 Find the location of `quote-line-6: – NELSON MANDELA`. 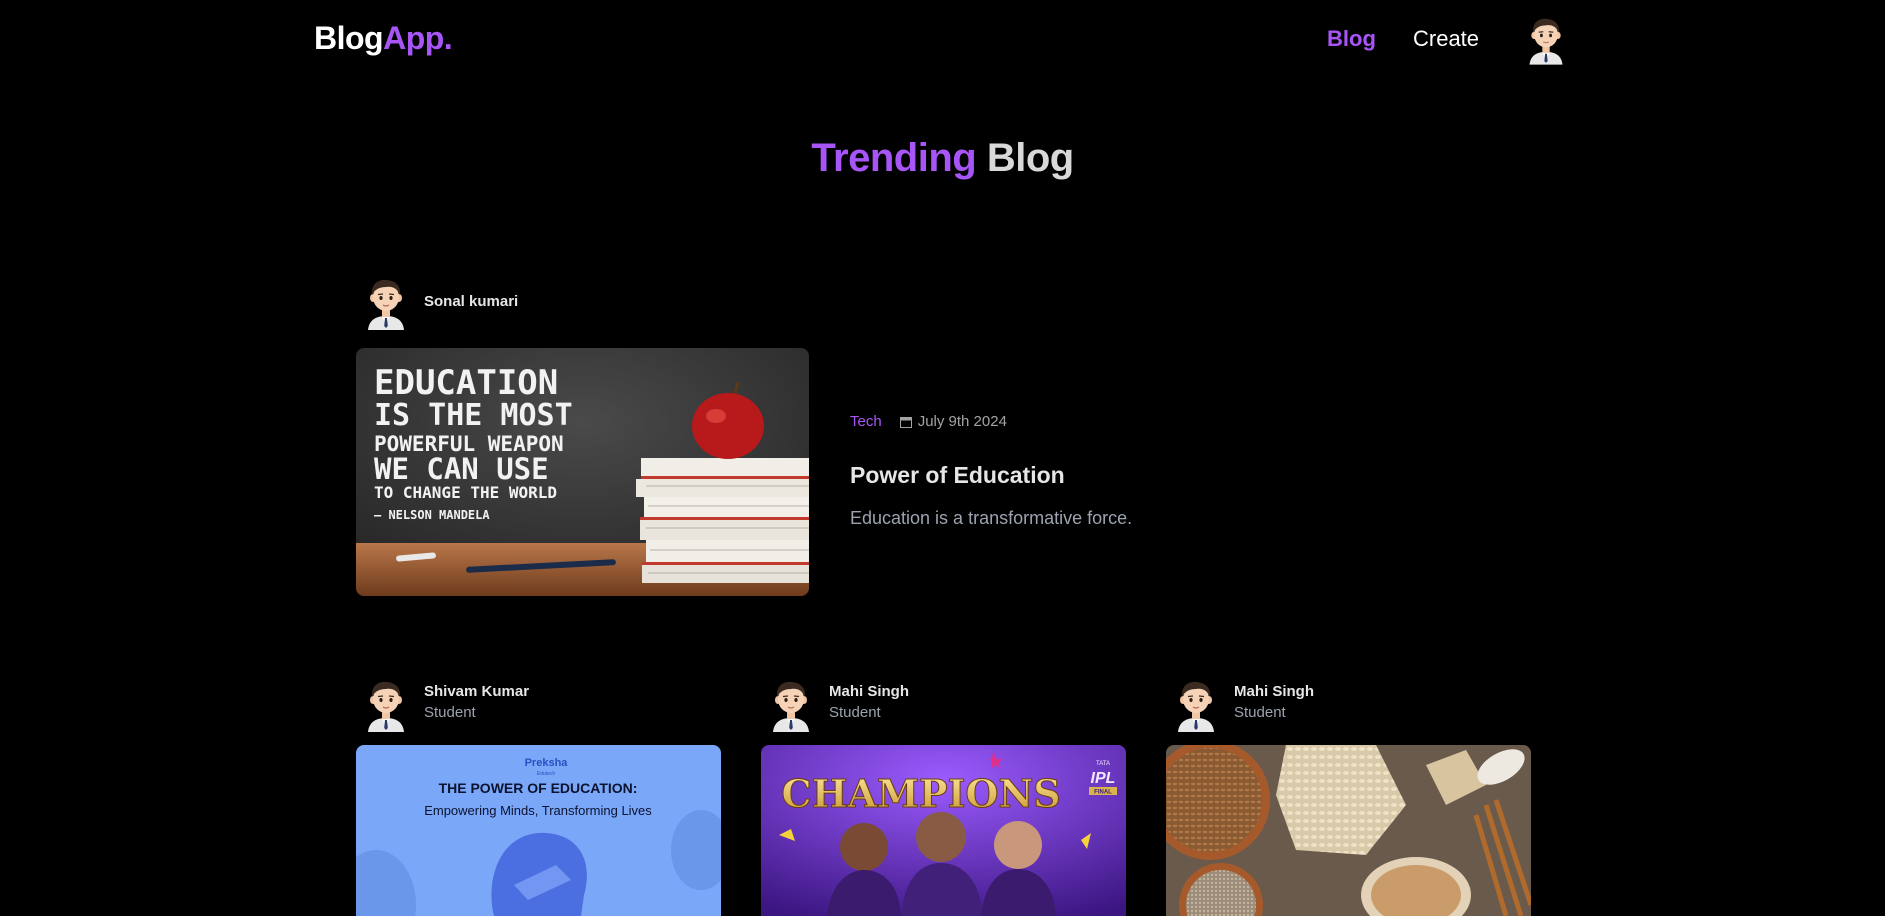

quote-line-6: – NELSON MANDELA is located at coordinates (432, 515).